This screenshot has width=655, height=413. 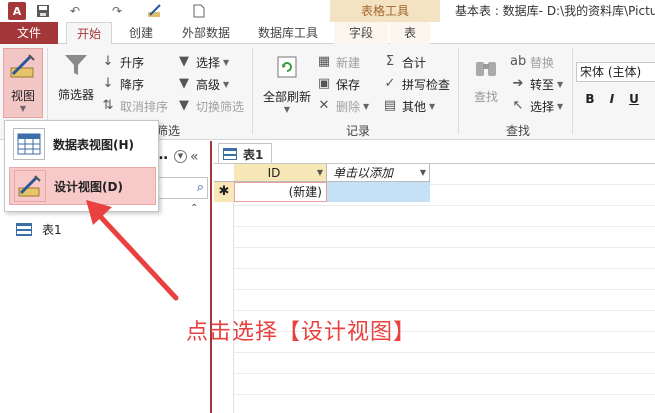 I want to click on new-record-label: 新建, so click(x=348, y=62).